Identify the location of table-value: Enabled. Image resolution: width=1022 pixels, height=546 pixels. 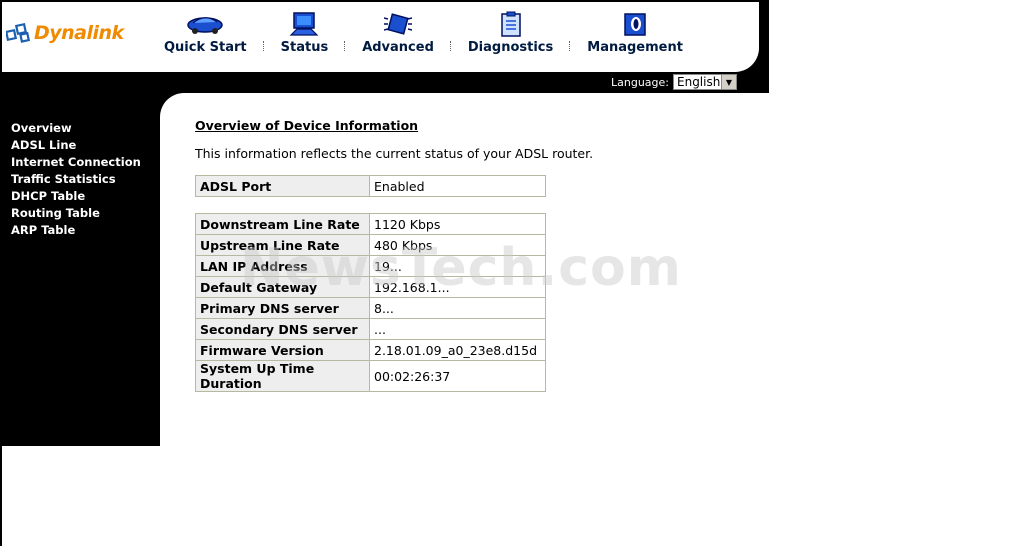
(457, 186).